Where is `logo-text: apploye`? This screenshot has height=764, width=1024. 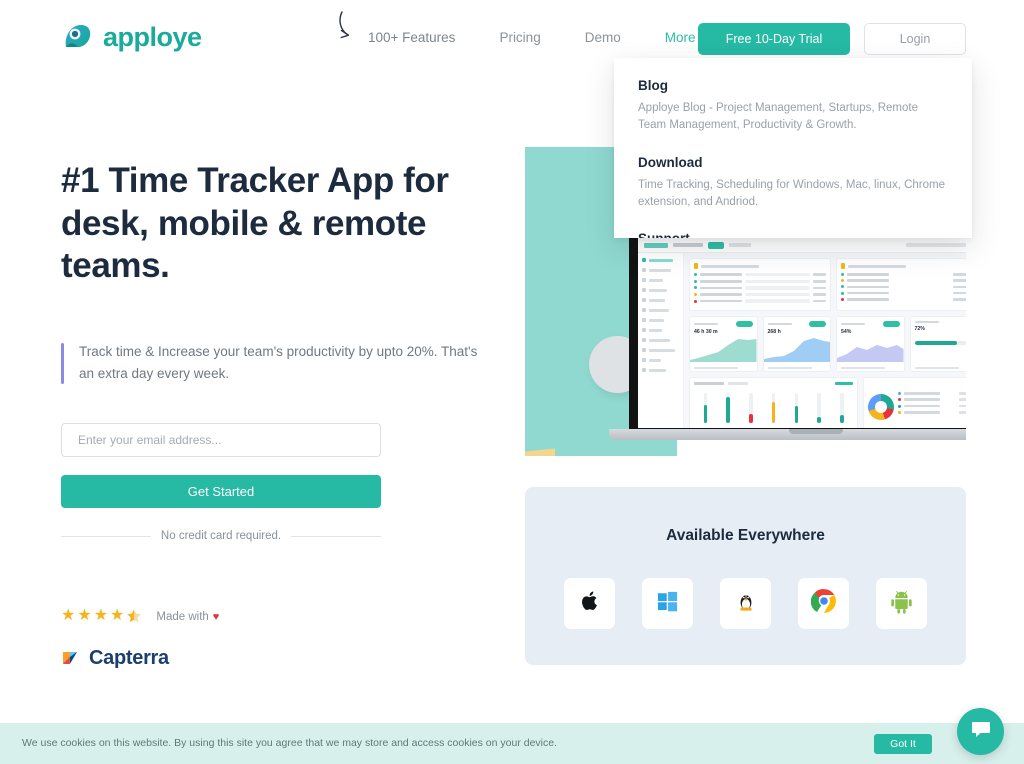
logo-text: apploye is located at coordinates (152, 36).